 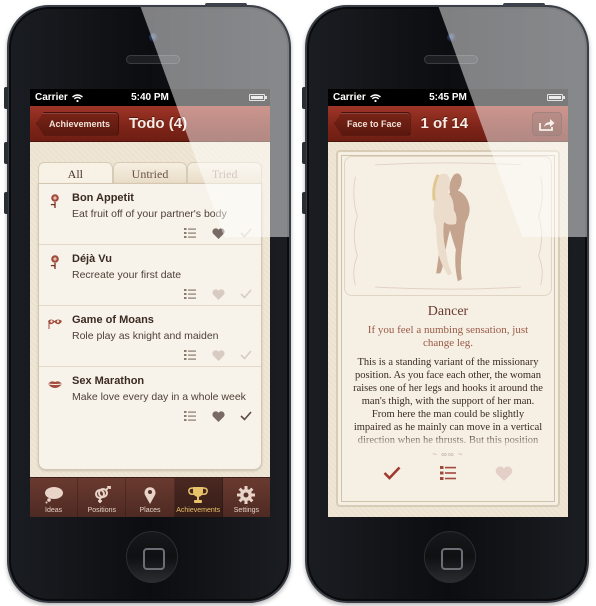 What do you see at coordinates (198, 510) in the screenshot?
I see `tabbar-label: Achievements` at bounding box center [198, 510].